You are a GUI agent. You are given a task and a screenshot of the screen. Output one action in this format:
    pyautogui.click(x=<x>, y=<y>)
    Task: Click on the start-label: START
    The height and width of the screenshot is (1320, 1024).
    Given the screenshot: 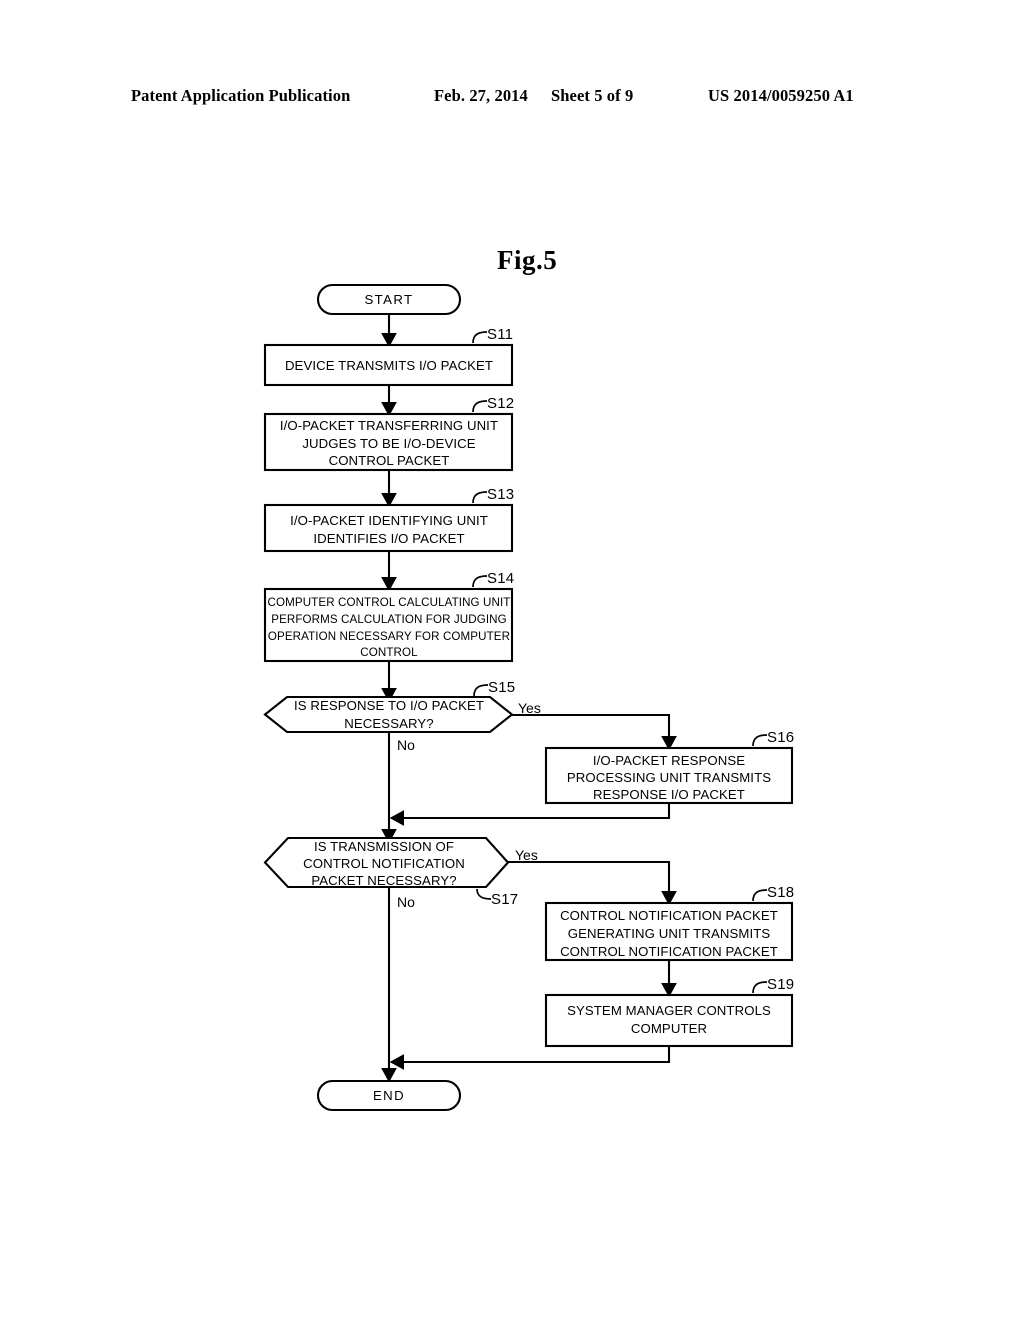 What is the action you would take?
    pyautogui.click(x=388, y=299)
    